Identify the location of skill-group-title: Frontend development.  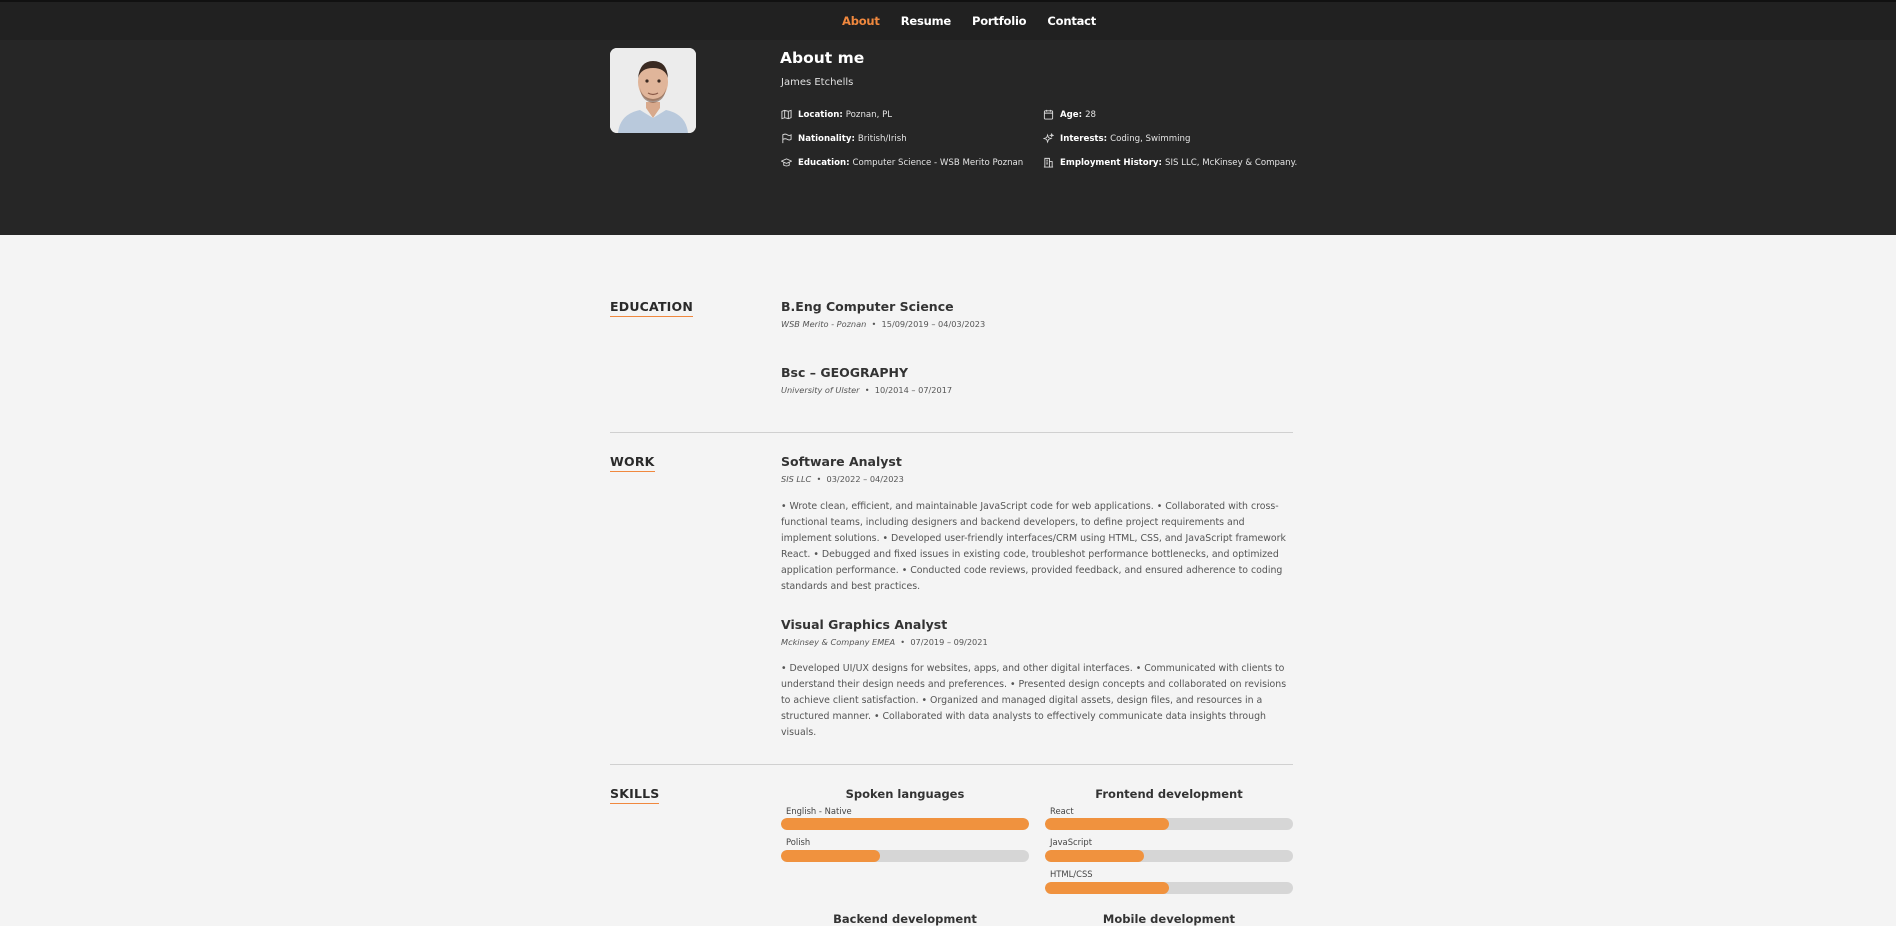
(1169, 794).